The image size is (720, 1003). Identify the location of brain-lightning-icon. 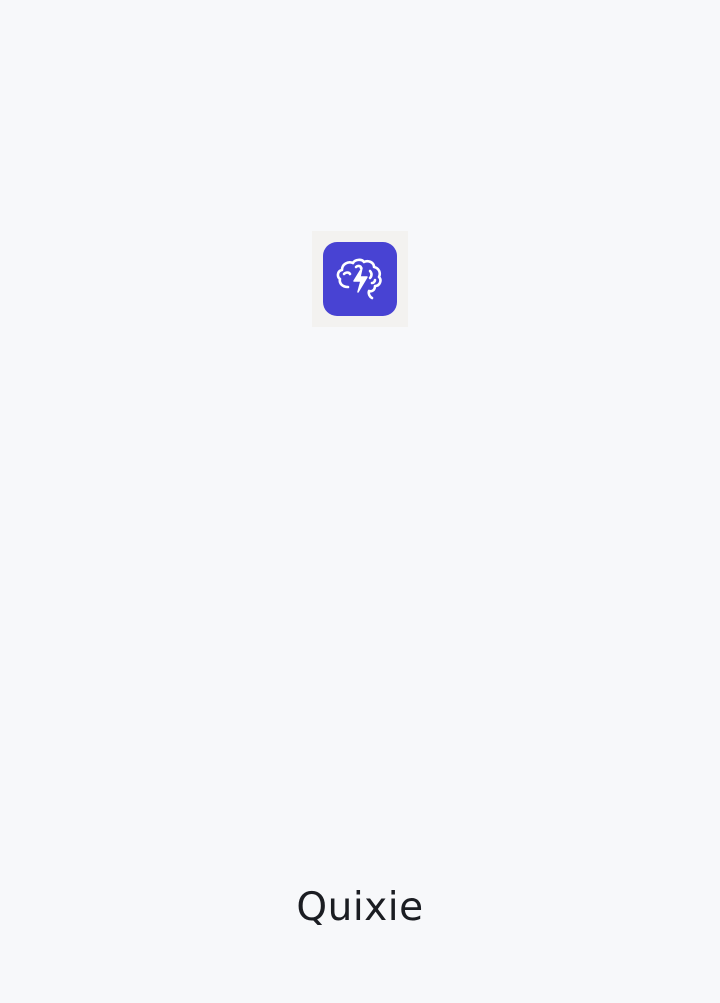
(359, 279).